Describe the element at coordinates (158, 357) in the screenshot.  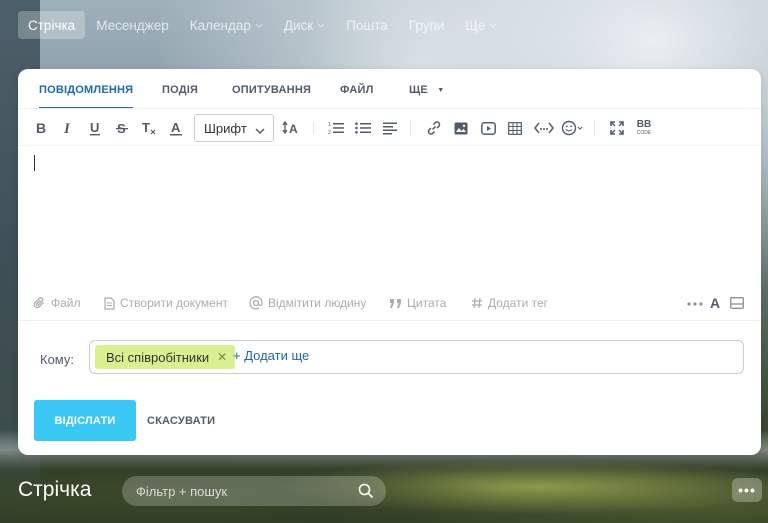
I see `recipient-chip-label: Всі співробітники` at that location.